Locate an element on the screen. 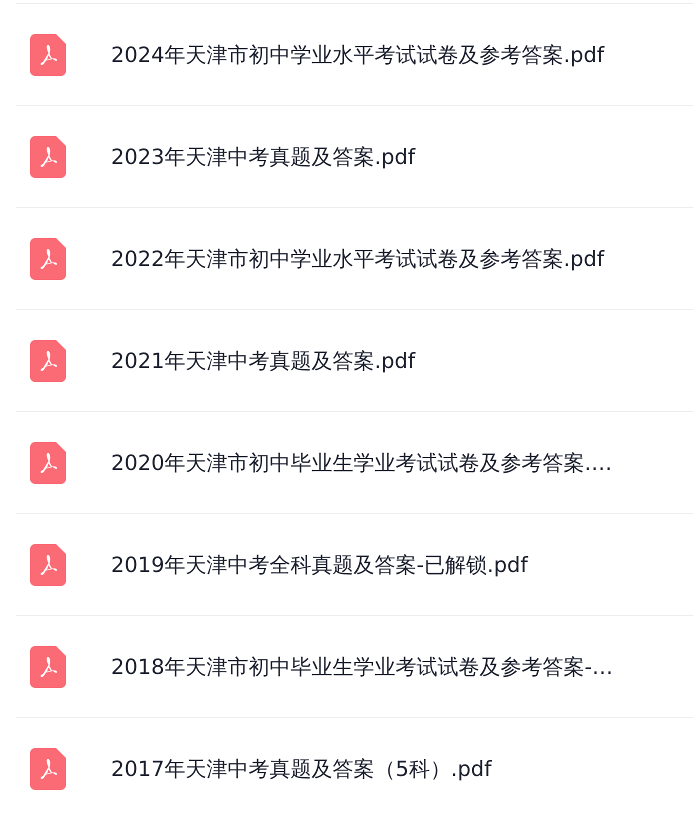 The width and height of the screenshot is (693, 815). file-name: 2023年天津中考真题及答案.pdf is located at coordinates (263, 156).